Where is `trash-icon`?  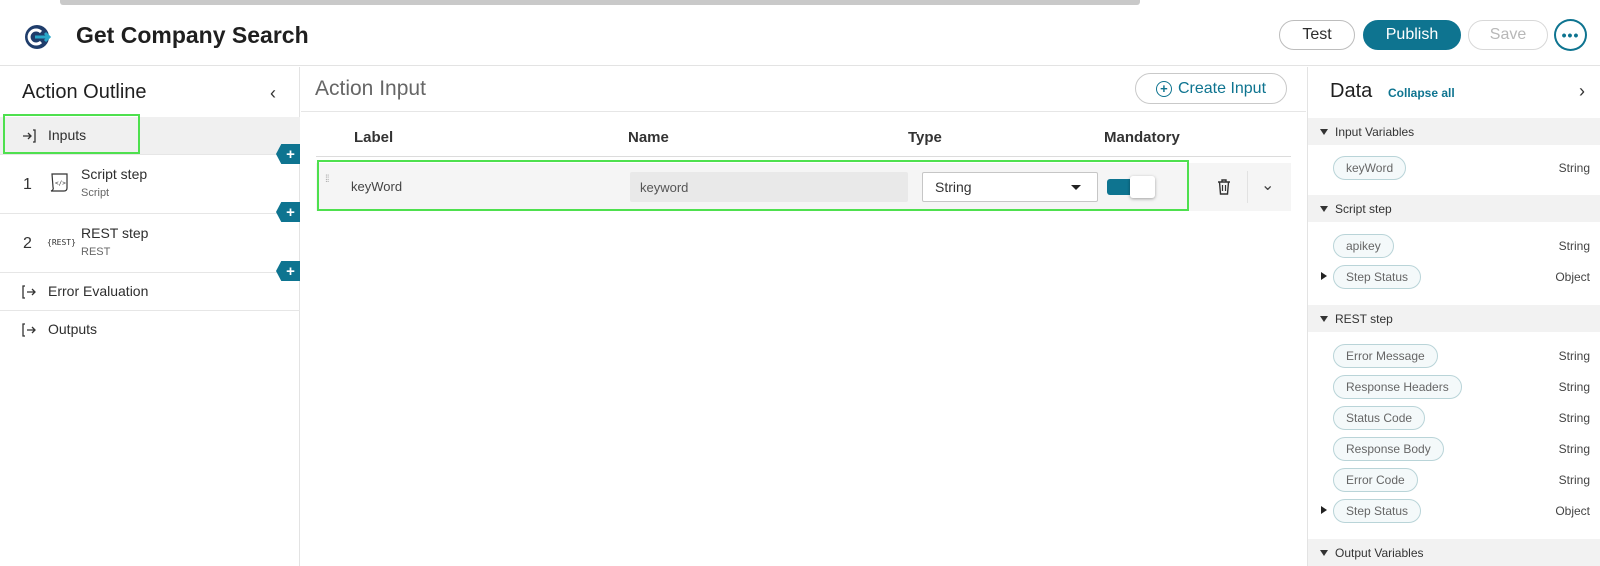
trash-icon is located at coordinates (1224, 187).